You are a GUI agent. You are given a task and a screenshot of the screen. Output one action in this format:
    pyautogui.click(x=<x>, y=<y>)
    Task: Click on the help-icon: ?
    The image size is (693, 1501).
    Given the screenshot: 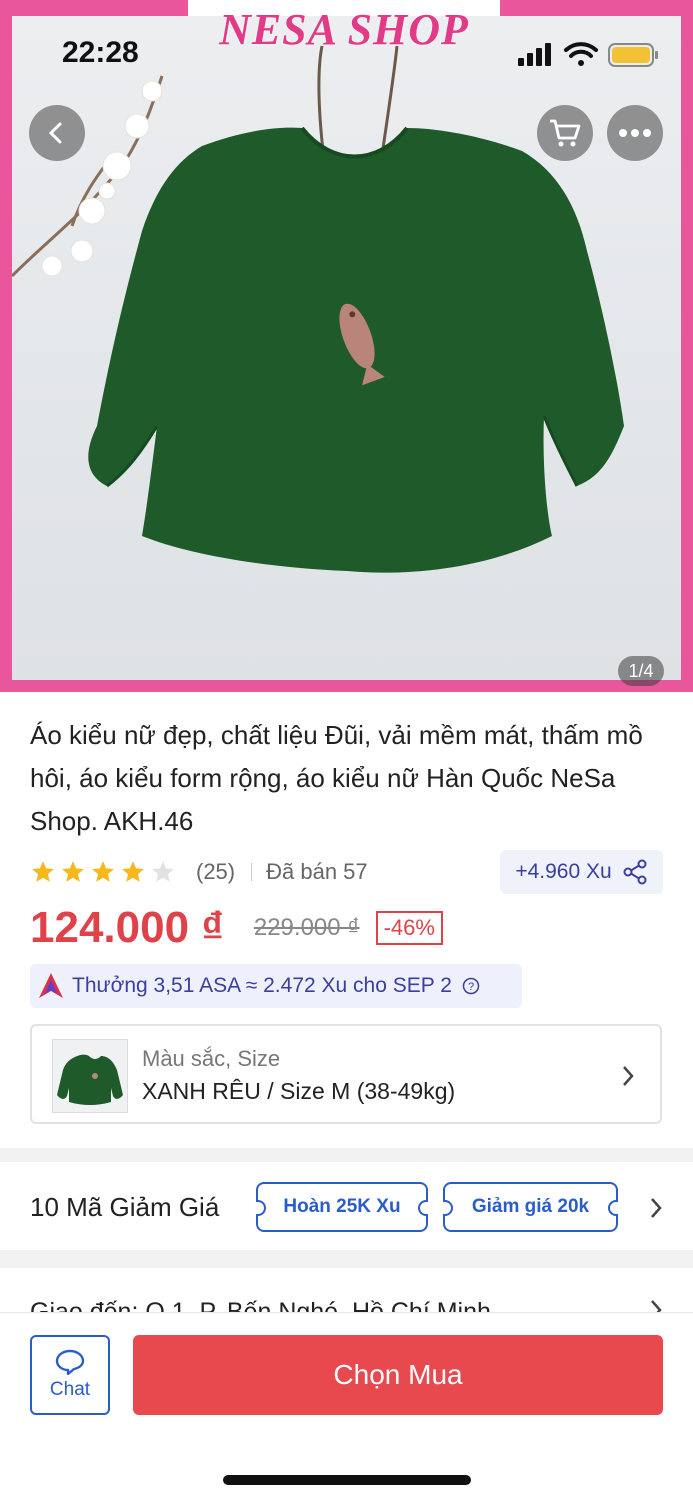 What is the action you would take?
    pyautogui.click(x=471, y=986)
    